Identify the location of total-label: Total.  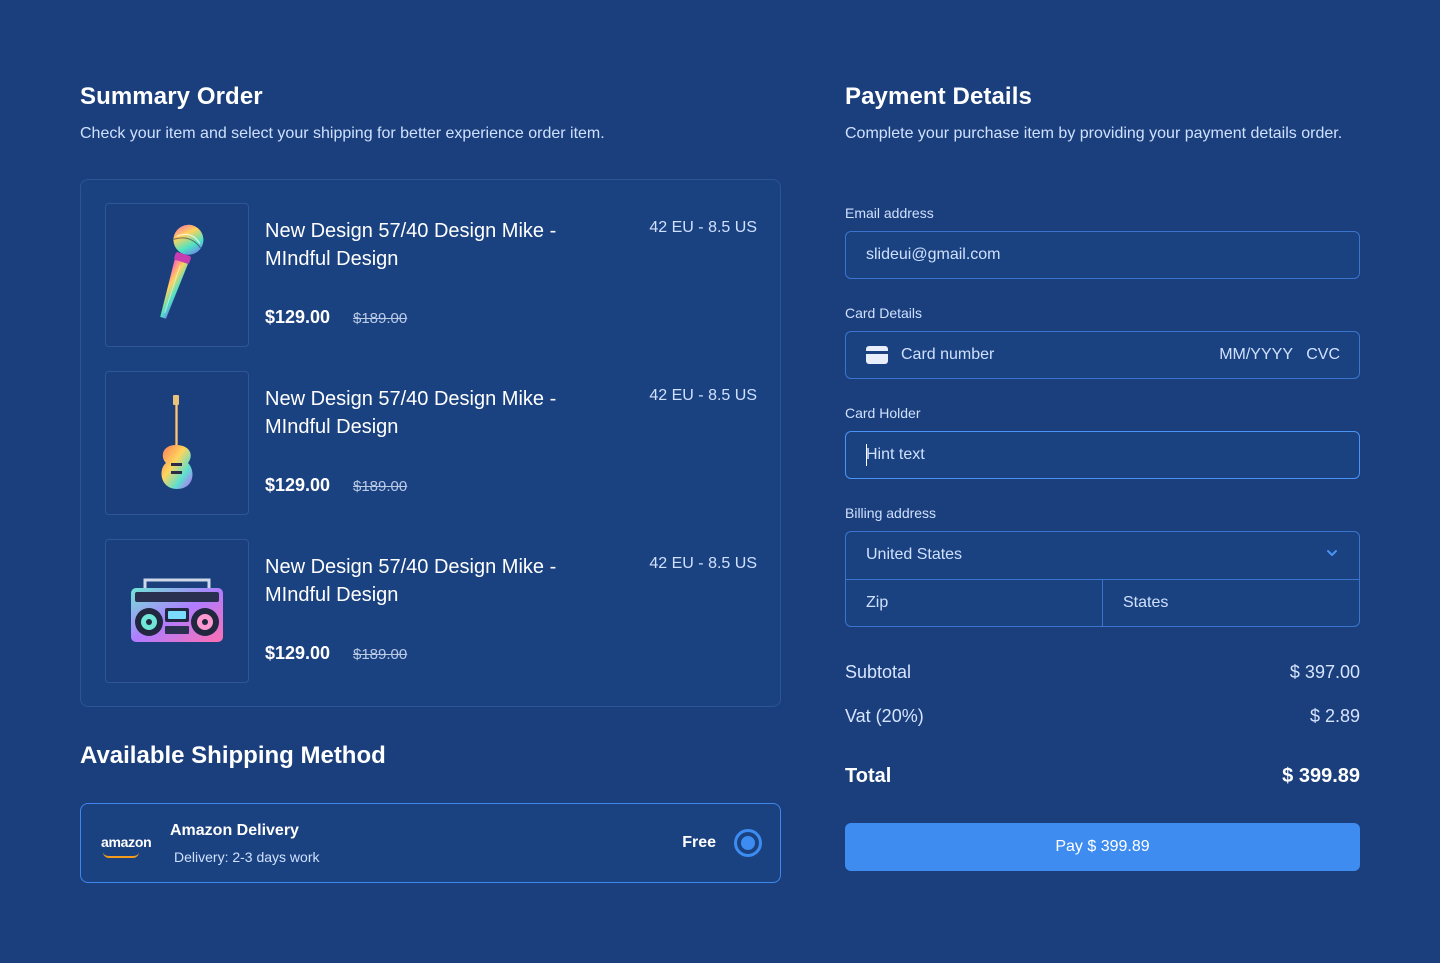
(868, 776).